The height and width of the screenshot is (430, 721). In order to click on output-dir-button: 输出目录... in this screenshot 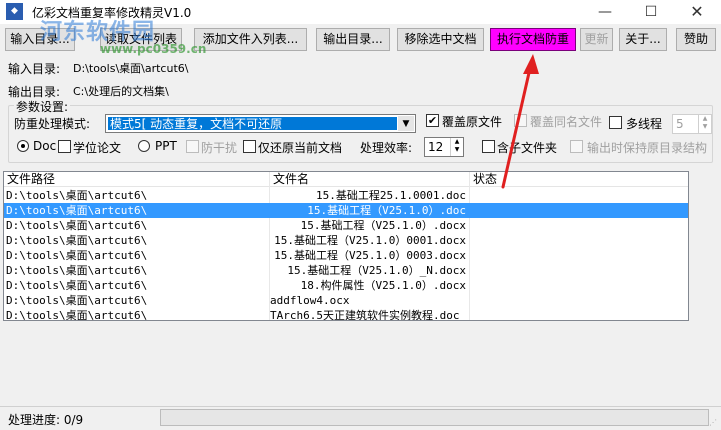, I will do `click(353, 39)`.